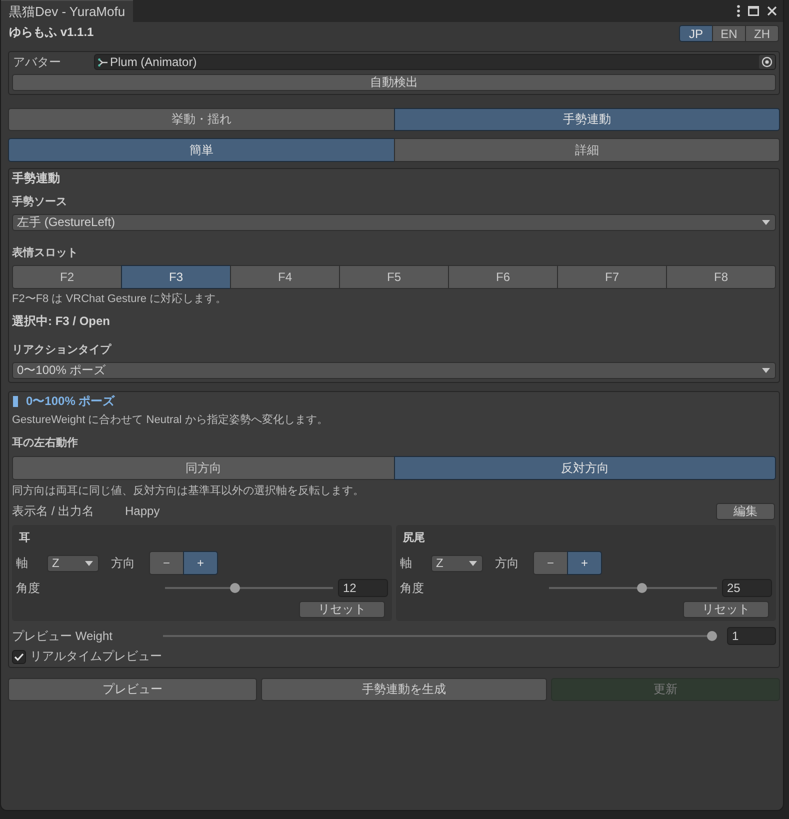 This screenshot has height=819, width=789. What do you see at coordinates (587, 150) in the screenshot?
I see `mode-tab: 詳細` at bounding box center [587, 150].